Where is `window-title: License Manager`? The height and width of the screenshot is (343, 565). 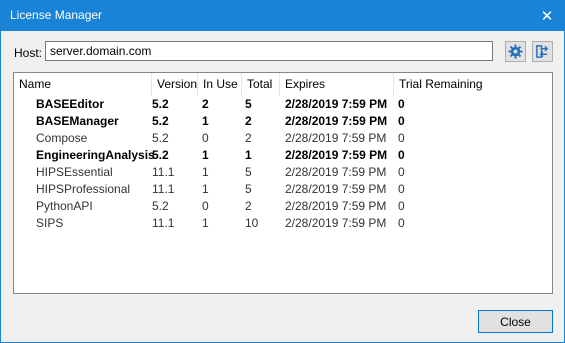 window-title: License Manager is located at coordinates (56, 15).